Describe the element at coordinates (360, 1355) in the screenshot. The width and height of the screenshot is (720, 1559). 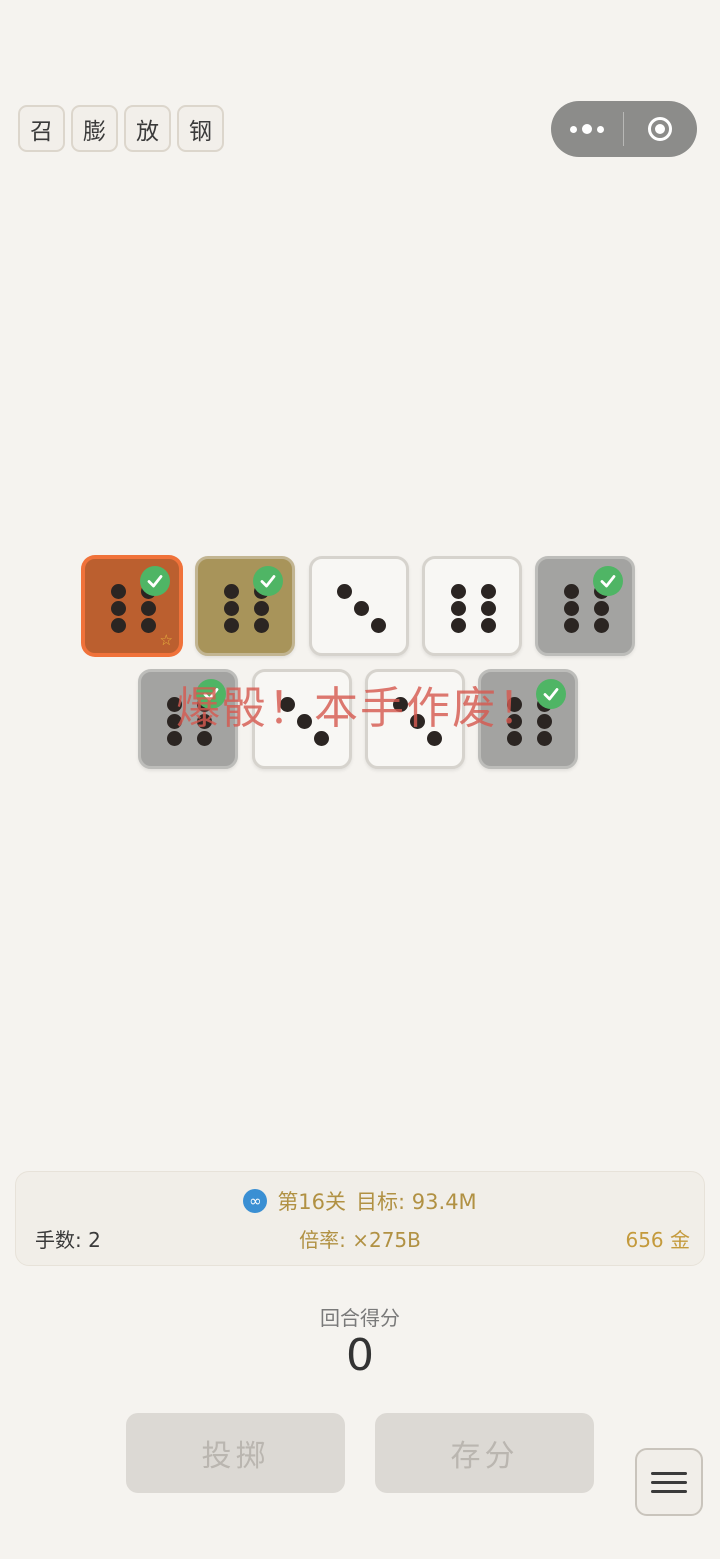
I see `round-score-value: 0` at that location.